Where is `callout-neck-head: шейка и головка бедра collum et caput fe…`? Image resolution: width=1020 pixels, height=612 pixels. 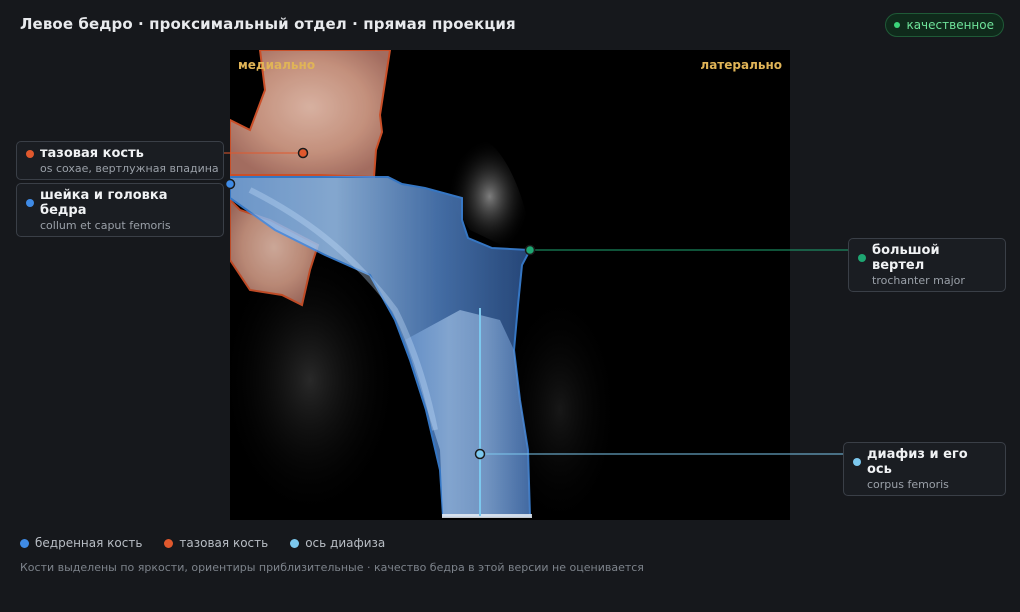 callout-neck-head: шейка и головка бедра collum et caput fe… is located at coordinates (120, 210).